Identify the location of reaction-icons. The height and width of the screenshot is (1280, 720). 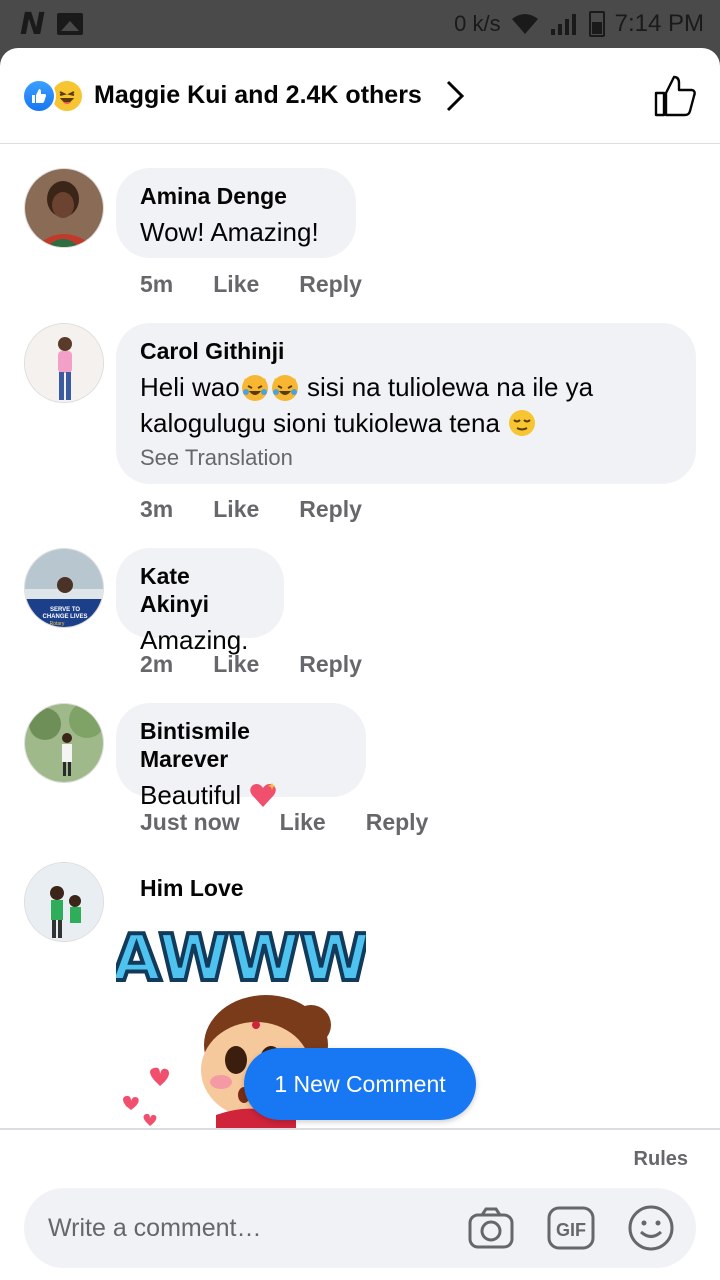
(53, 95).